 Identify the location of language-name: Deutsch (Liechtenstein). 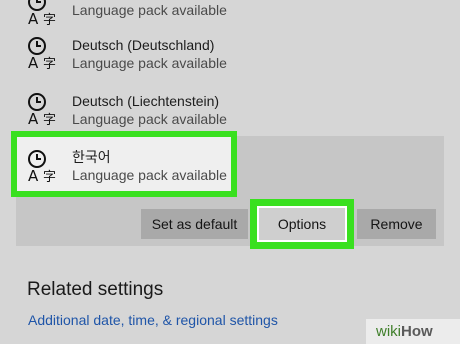
(146, 101).